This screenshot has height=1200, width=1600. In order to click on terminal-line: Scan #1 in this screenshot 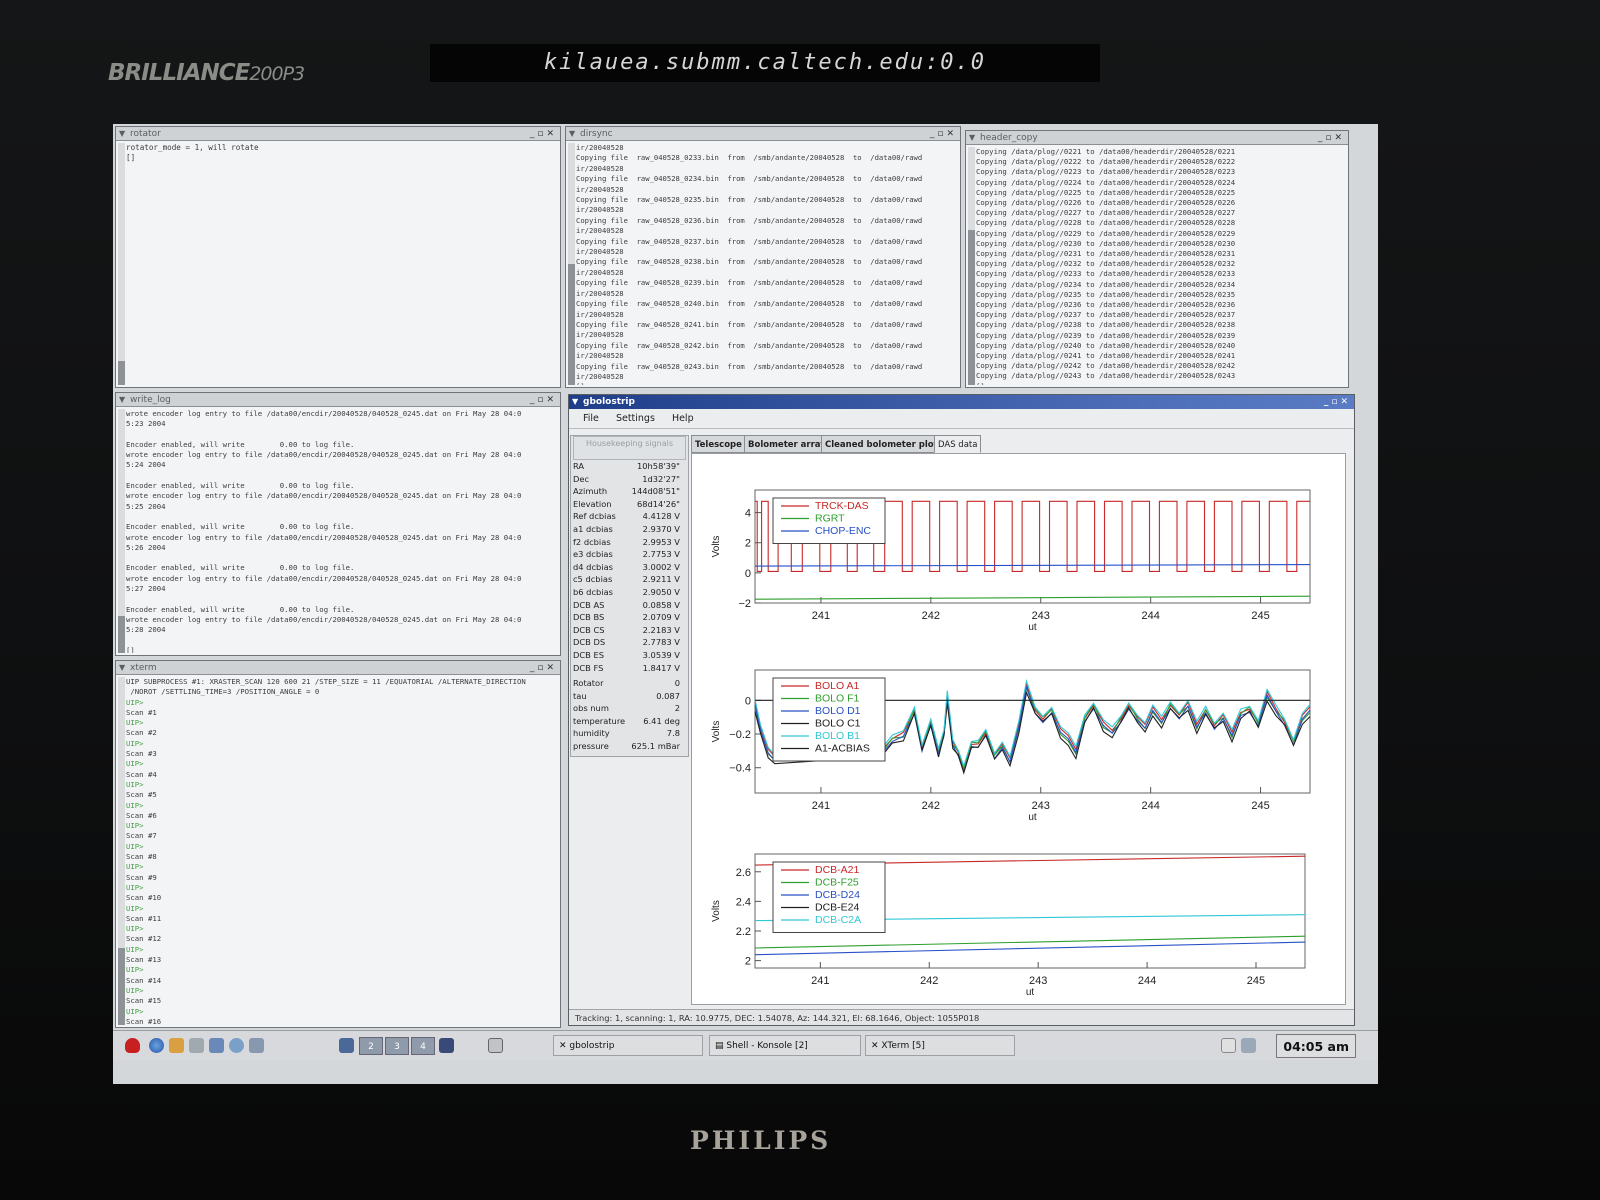, I will do `click(141, 712)`.